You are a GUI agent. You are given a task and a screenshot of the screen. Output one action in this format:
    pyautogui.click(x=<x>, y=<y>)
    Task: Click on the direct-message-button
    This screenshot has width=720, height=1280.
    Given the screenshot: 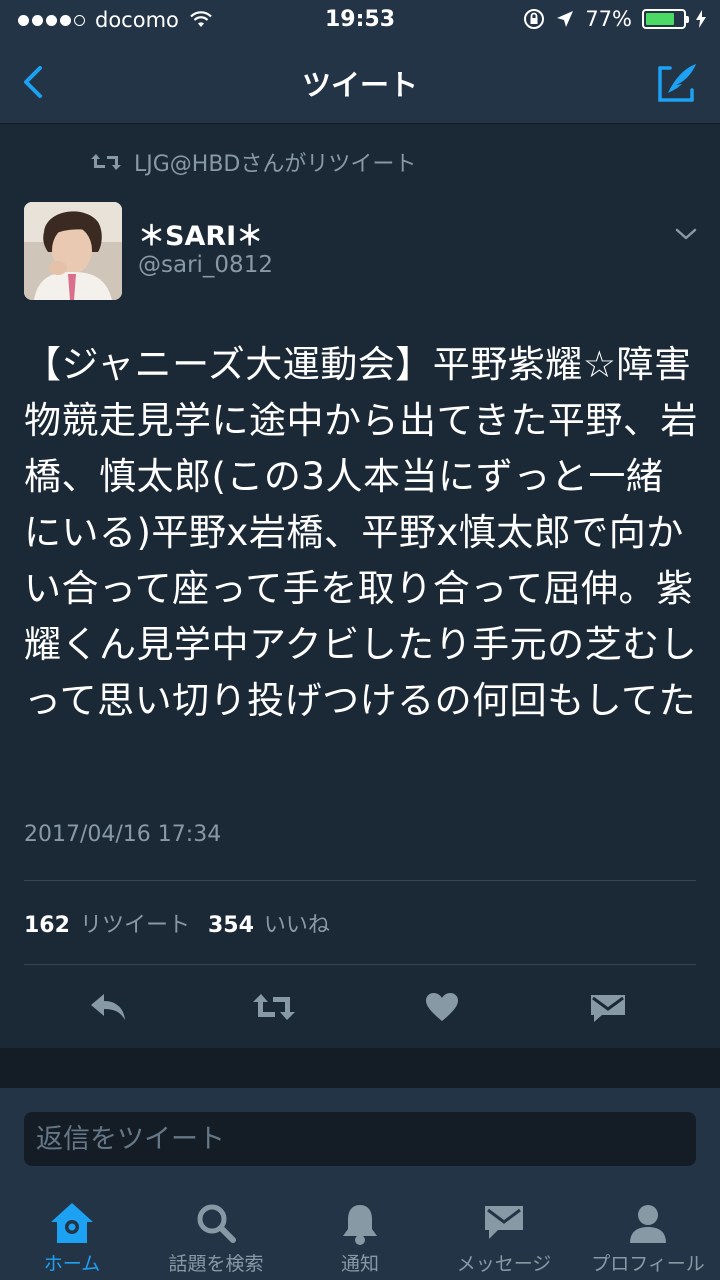 What is the action you would take?
    pyautogui.click(x=608, y=1007)
    